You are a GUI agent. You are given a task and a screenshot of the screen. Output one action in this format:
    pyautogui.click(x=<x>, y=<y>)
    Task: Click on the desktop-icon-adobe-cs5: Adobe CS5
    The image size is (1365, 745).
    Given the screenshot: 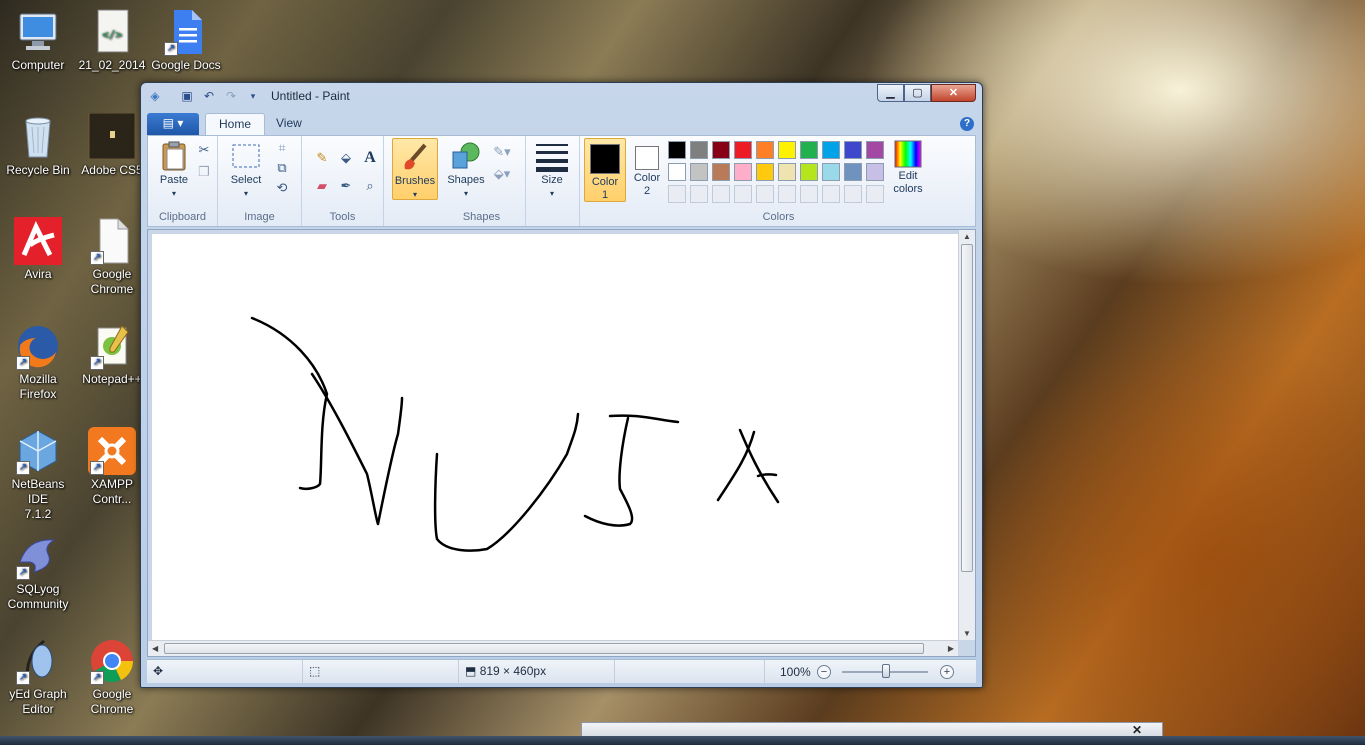 What is the action you would take?
    pyautogui.click(x=112, y=145)
    